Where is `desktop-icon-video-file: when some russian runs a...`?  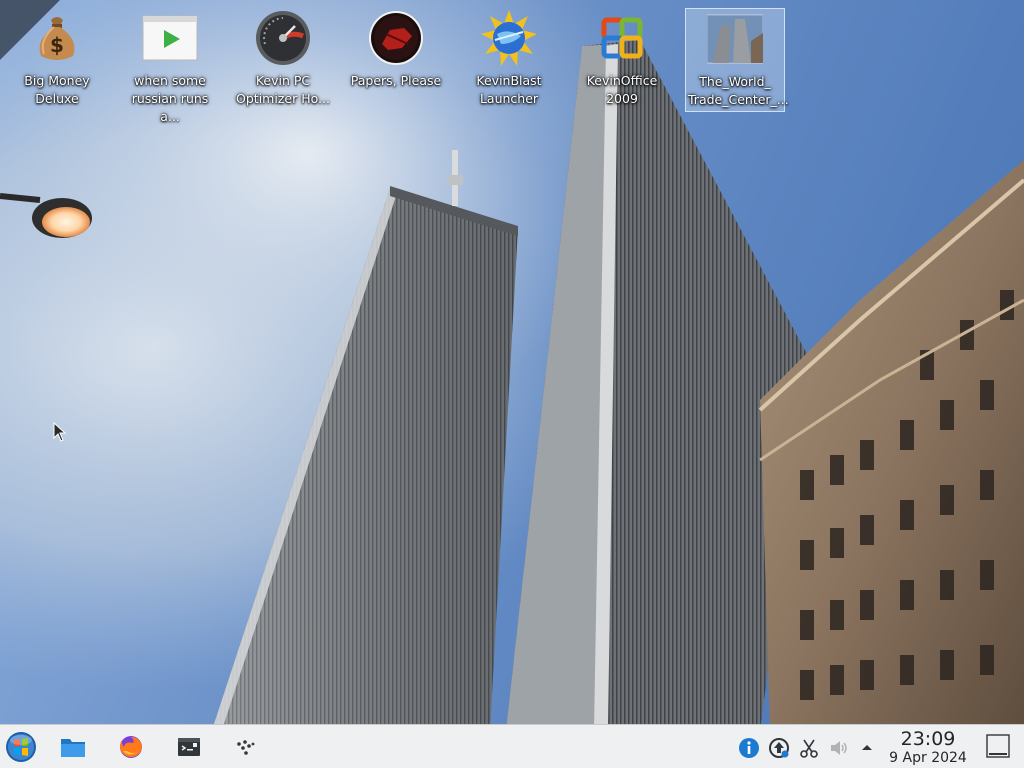
desktop-icon-video-file: when some russian runs a... is located at coordinates (170, 66).